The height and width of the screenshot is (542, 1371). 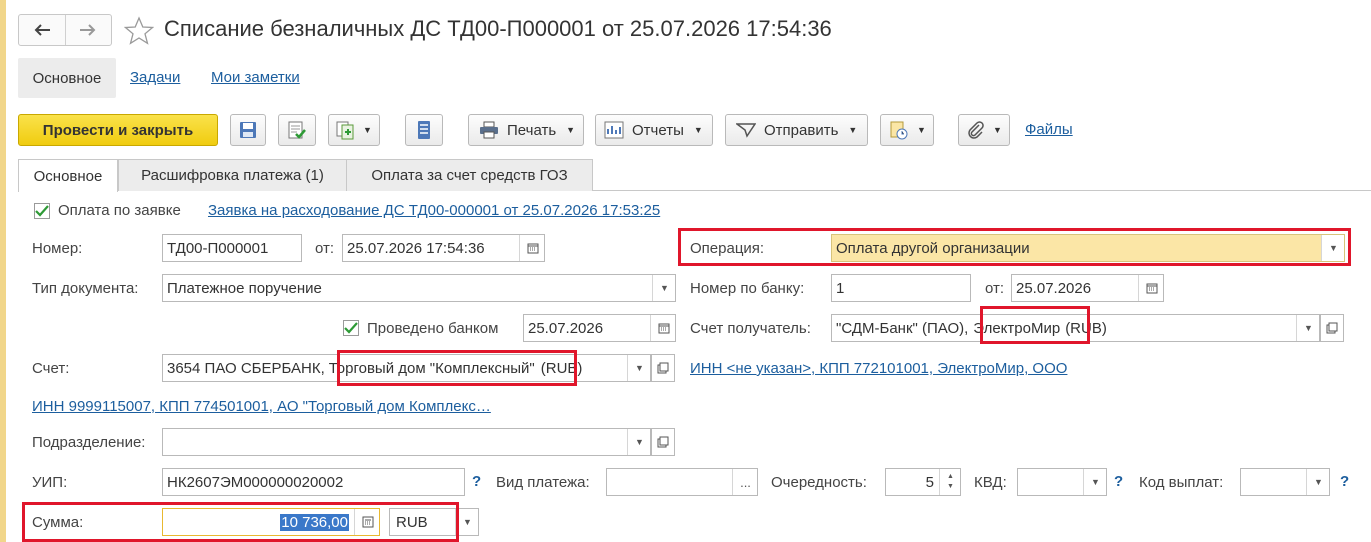 What do you see at coordinates (345, 130) in the screenshot?
I see `create-based-on-icon` at bounding box center [345, 130].